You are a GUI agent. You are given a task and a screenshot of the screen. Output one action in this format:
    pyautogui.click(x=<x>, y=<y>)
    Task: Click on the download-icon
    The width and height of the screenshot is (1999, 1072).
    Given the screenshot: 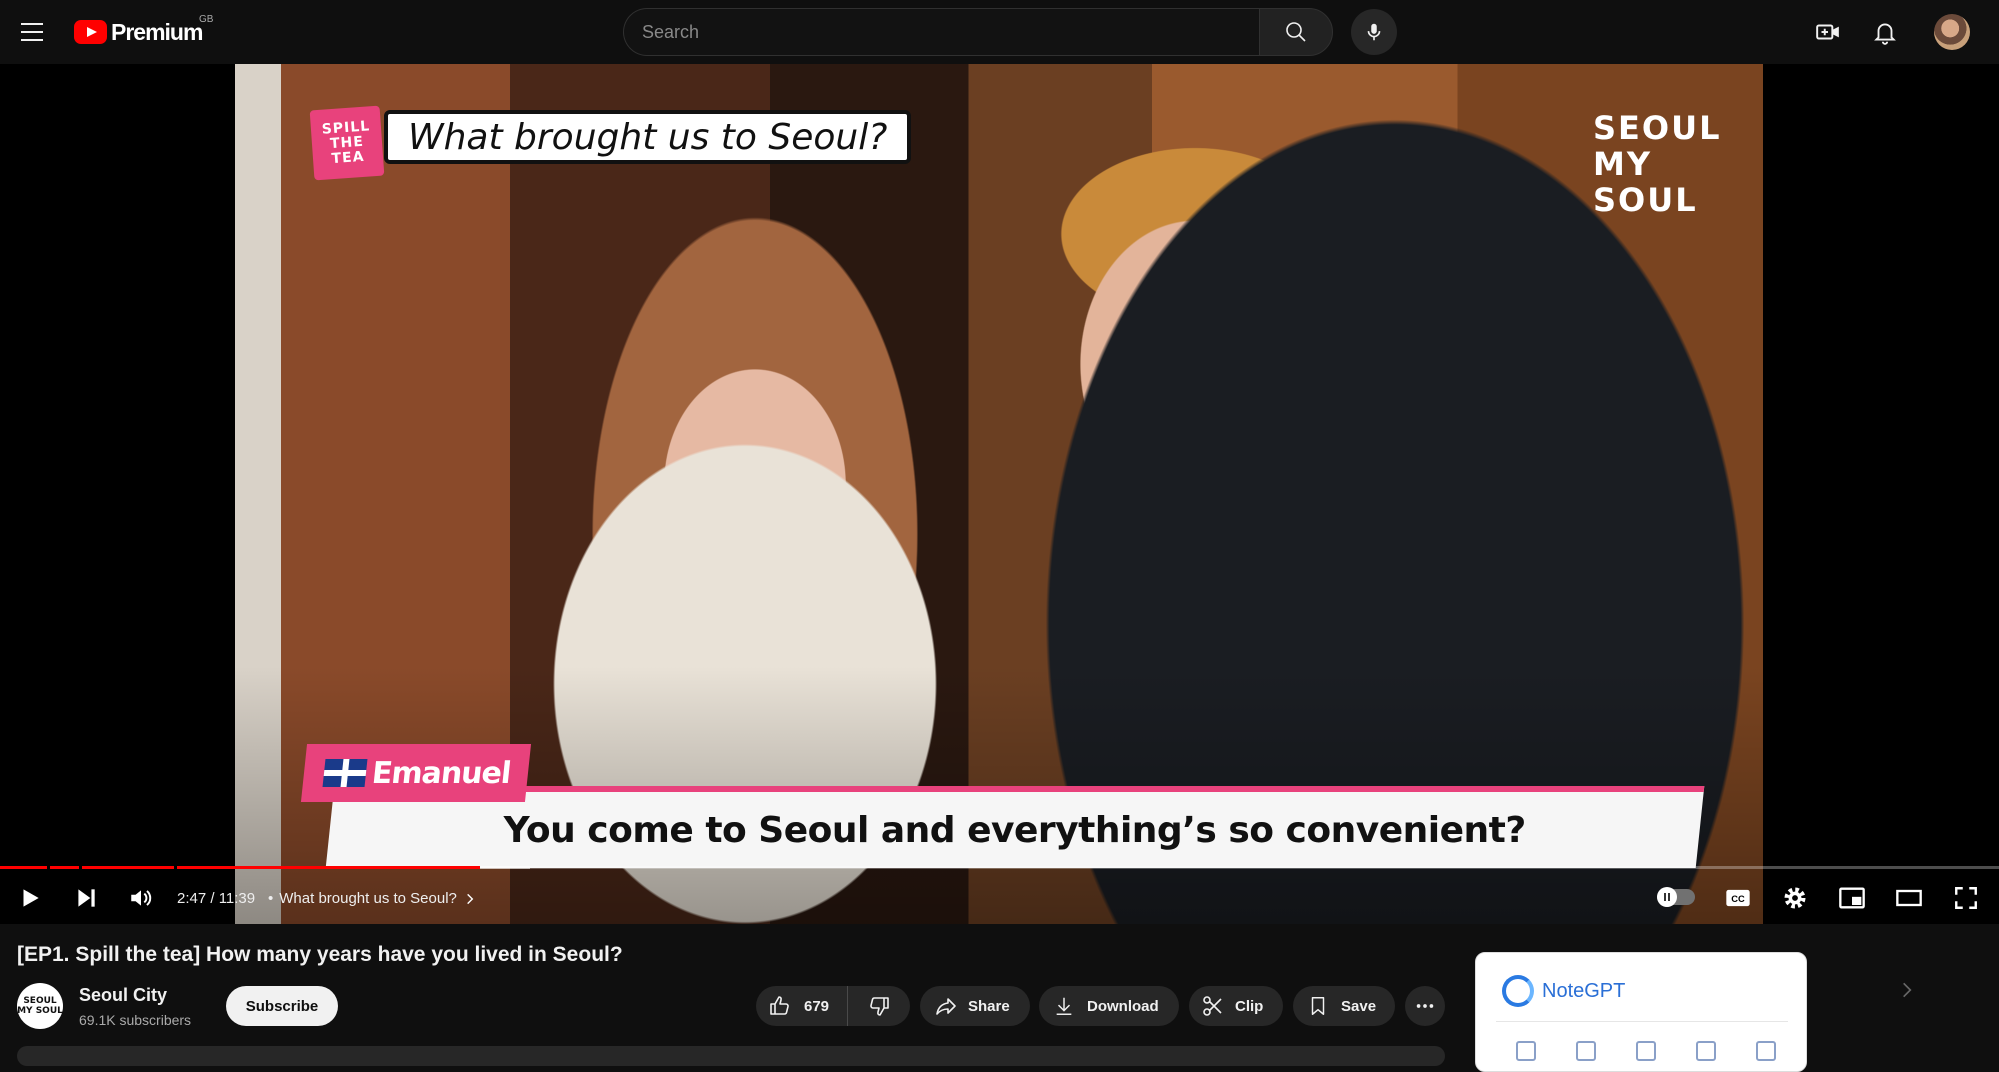 What is the action you would take?
    pyautogui.click(x=1064, y=1006)
    